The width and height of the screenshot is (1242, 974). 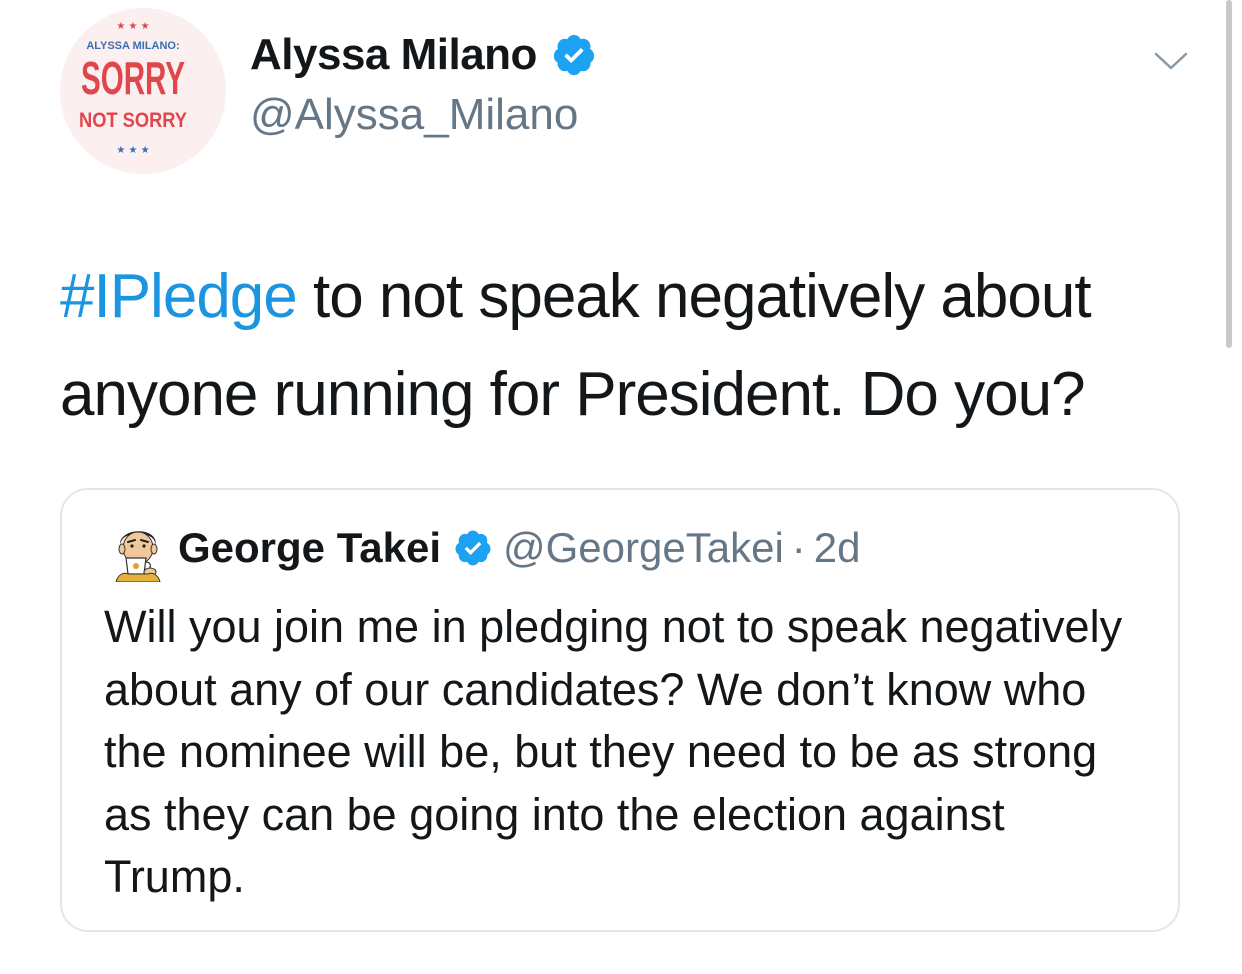 What do you see at coordinates (643, 548) in the screenshot?
I see `quoted-author-handle: @GeorgeTakei` at bounding box center [643, 548].